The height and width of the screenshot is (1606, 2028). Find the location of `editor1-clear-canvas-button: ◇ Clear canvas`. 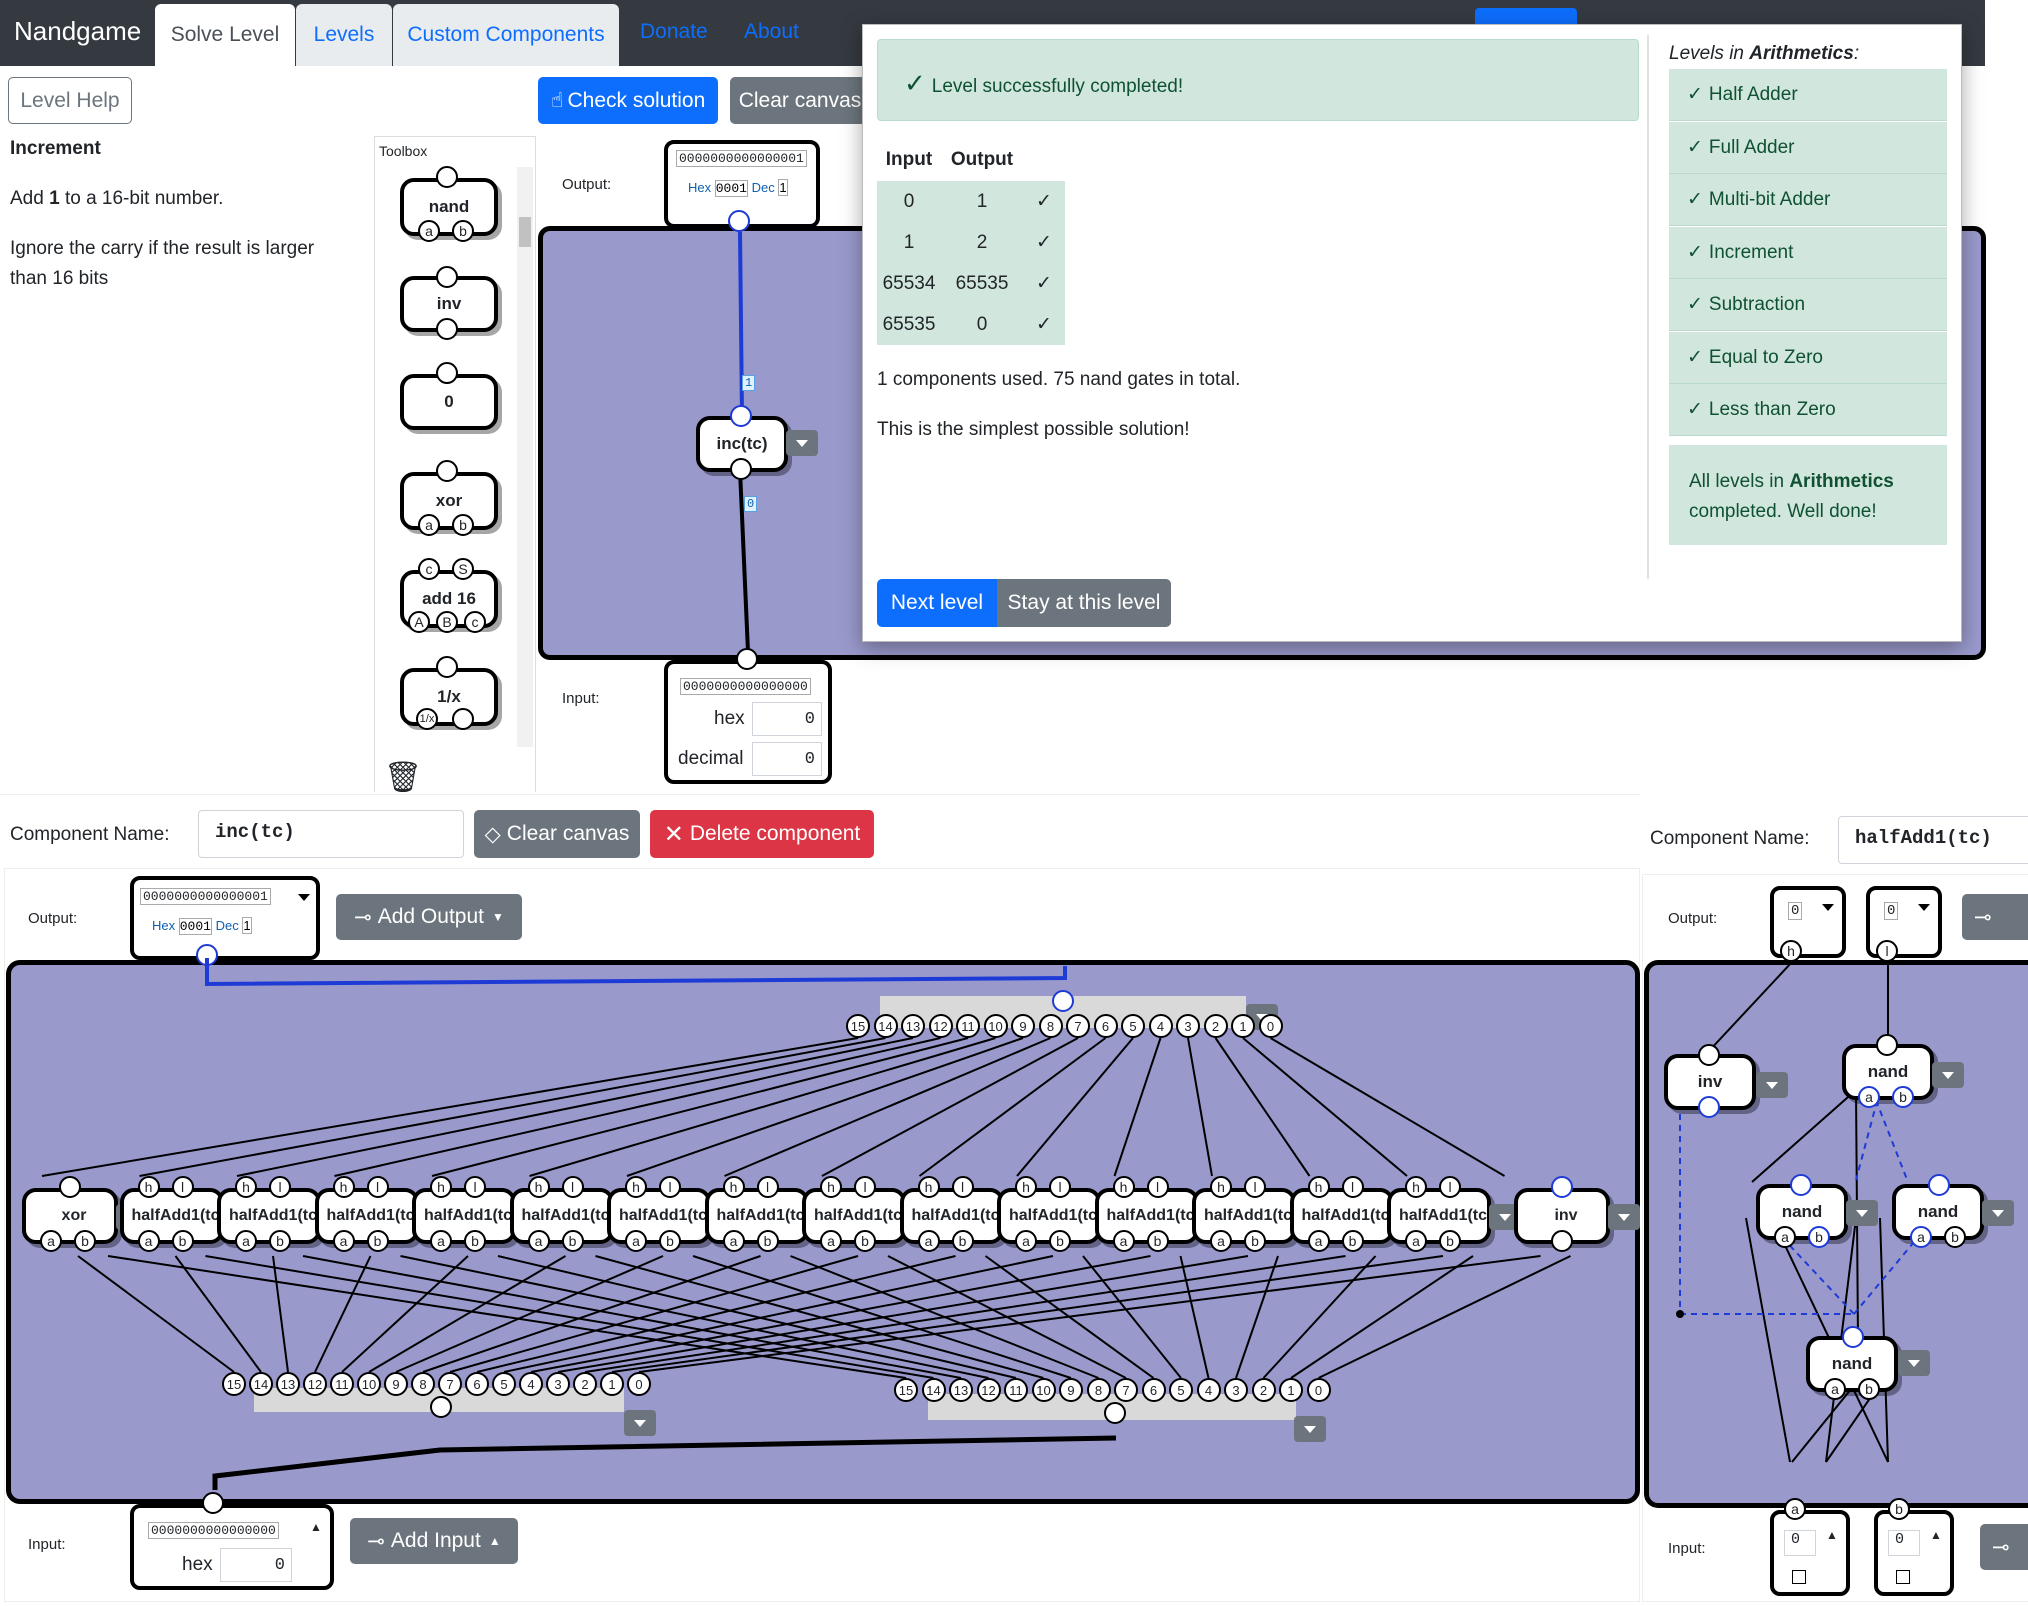

editor1-clear-canvas-button: ◇ Clear canvas is located at coordinates (557, 834).